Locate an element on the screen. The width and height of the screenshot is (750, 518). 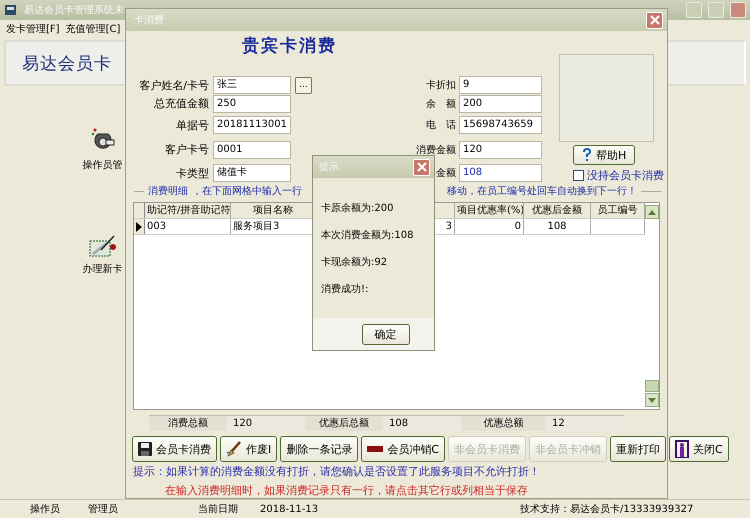
sidebar-item: 操作员管 is located at coordinates (102, 165).